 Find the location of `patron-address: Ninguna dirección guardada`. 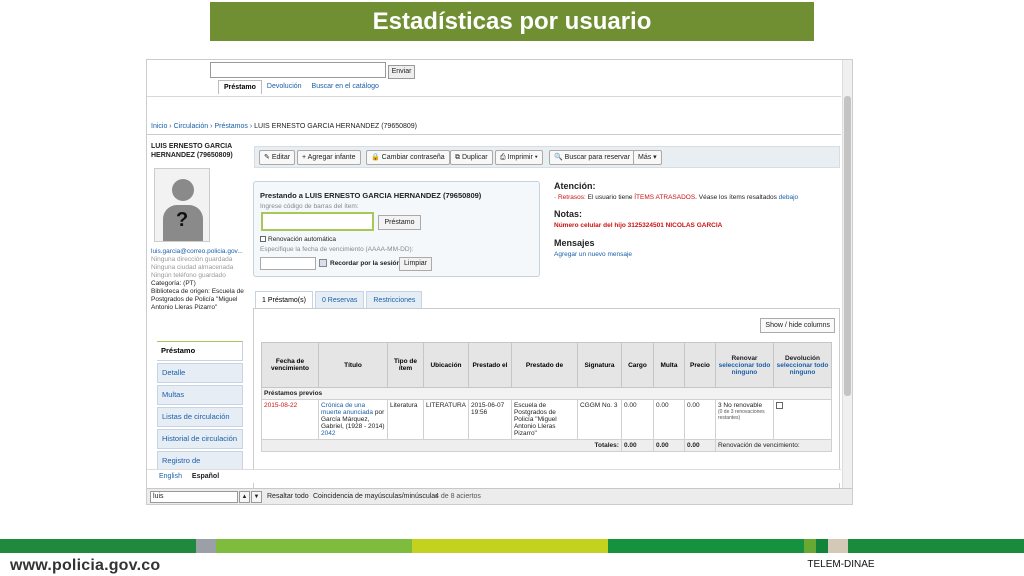

patron-address: Ninguna dirección guardada is located at coordinates (192, 259).